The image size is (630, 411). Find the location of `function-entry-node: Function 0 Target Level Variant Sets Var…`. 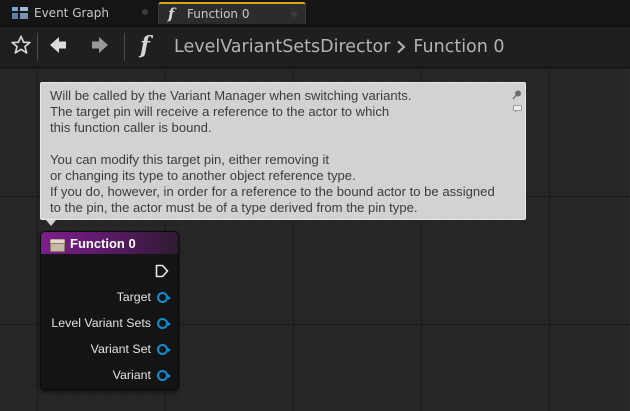

function-entry-node: Function 0 Target Level Variant Sets Var… is located at coordinates (109, 310).